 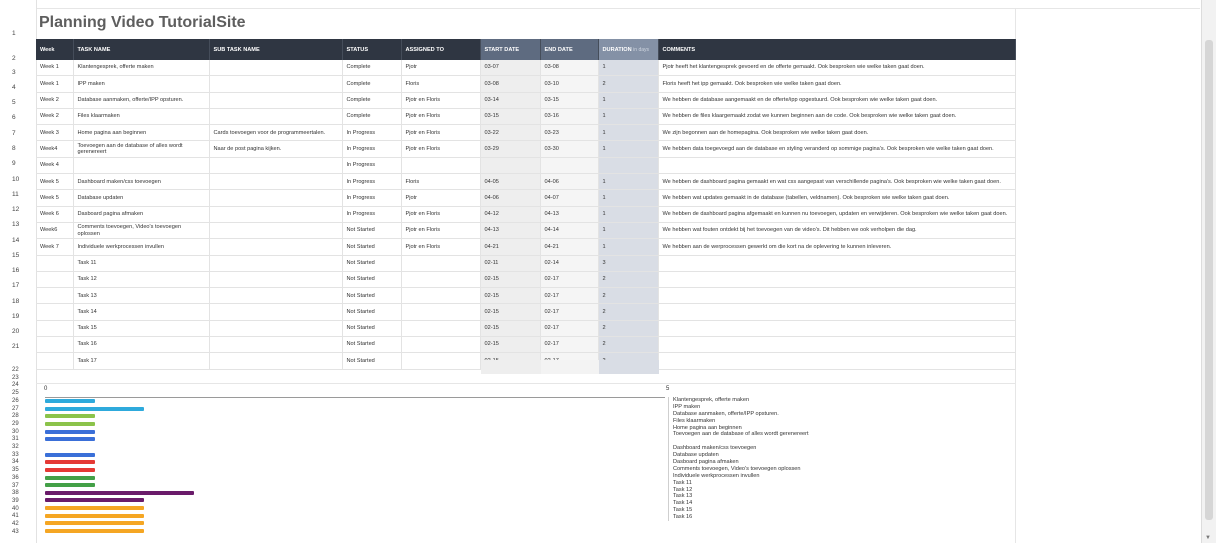 I want to click on cell-week: Week 2, so click(x=55, y=100).